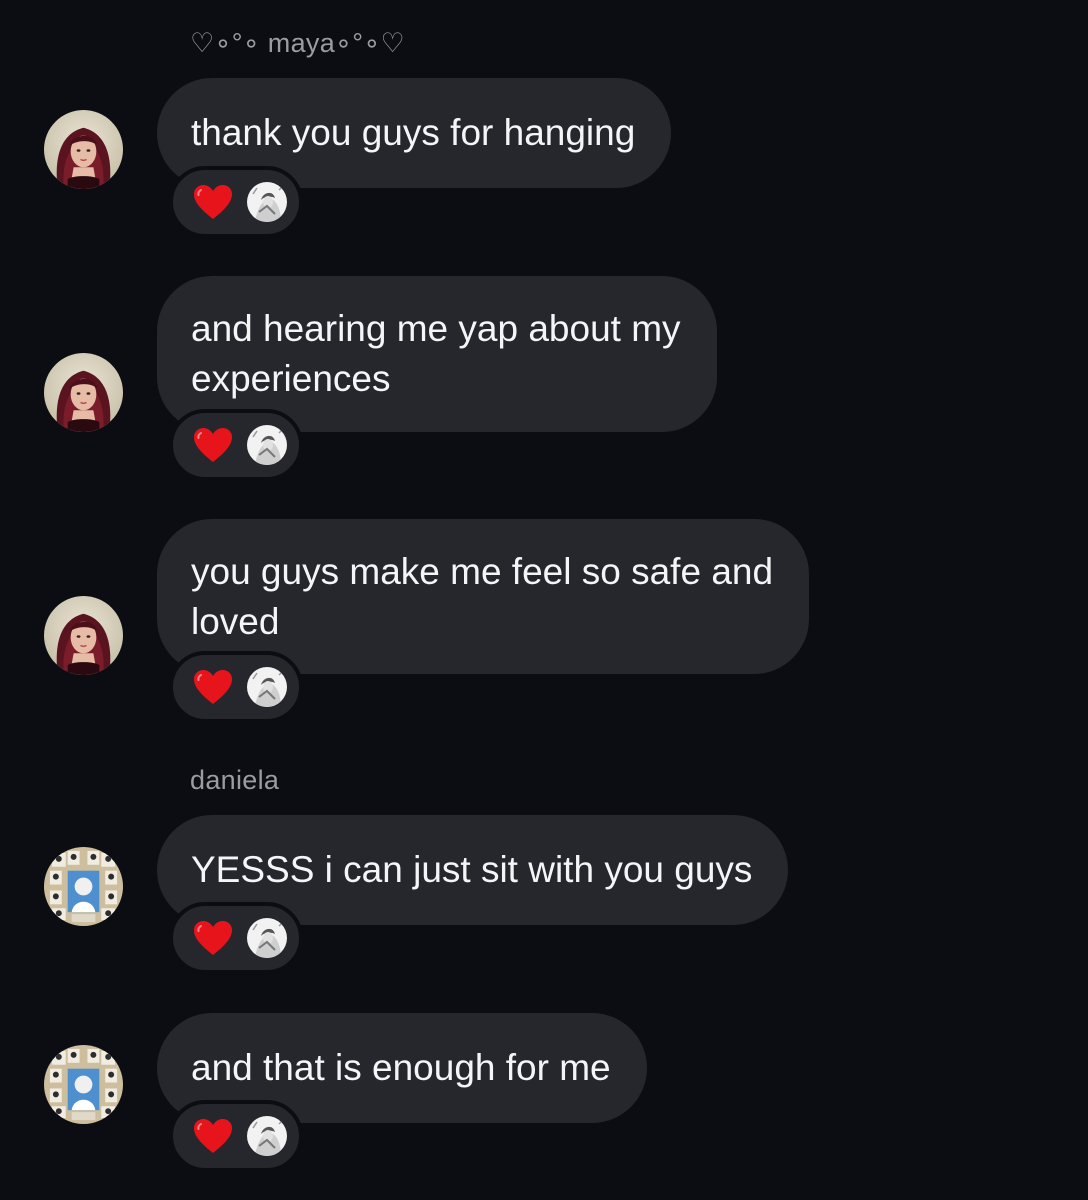  I want to click on sender-name-maya: ♡∘°∘ maya∘°∘♡, so click(298, 43).